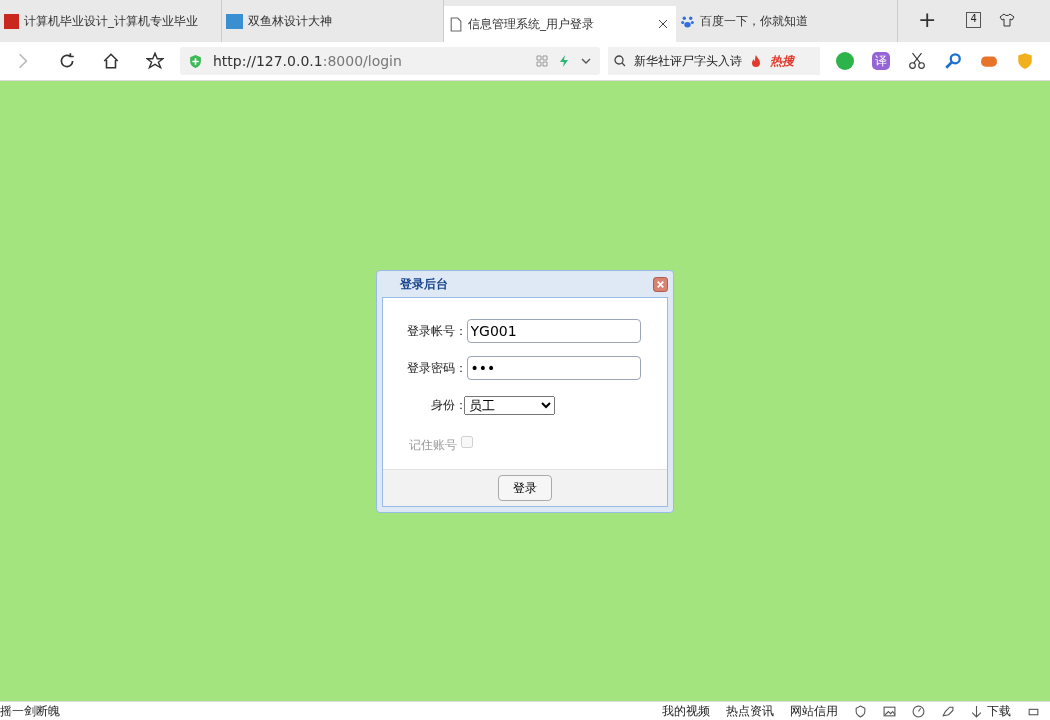 This screenshot has width=1050, height=720. I want to click on star-icon, so click(155, 61).